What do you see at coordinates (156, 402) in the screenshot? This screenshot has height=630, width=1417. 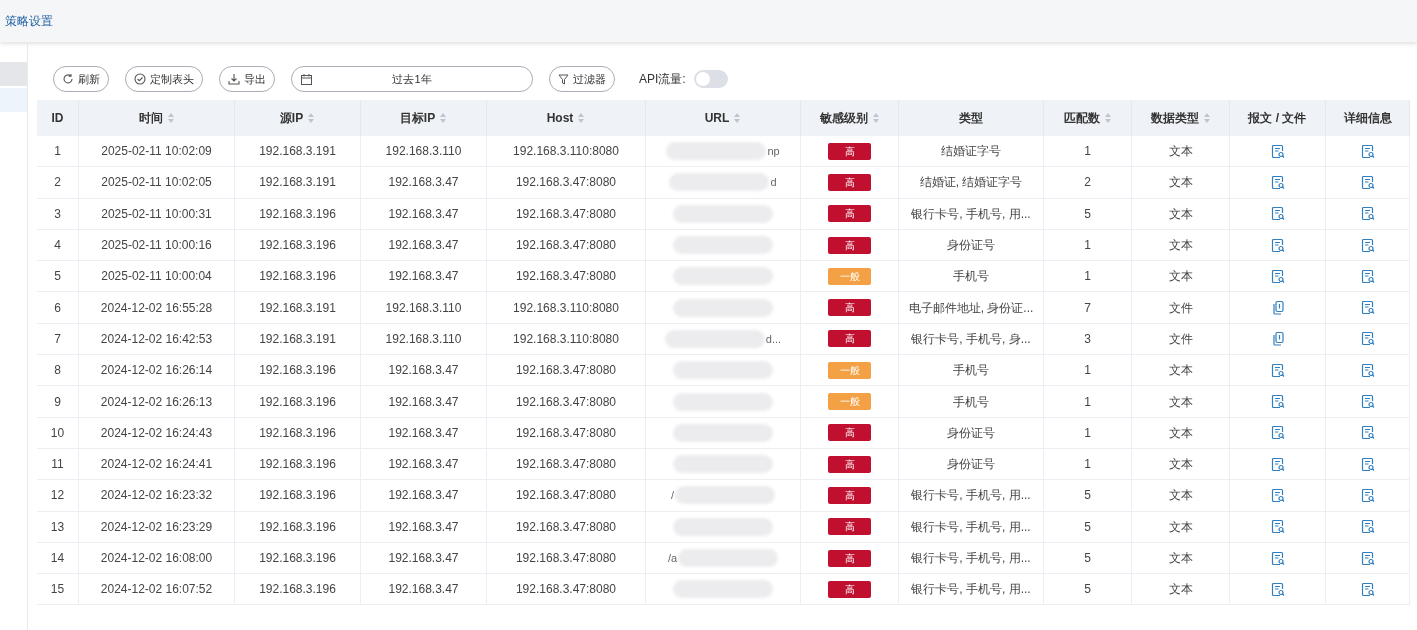 I see `table-cell-text: 2024-12-02 16:26:13` at bounding box center [156, 402].